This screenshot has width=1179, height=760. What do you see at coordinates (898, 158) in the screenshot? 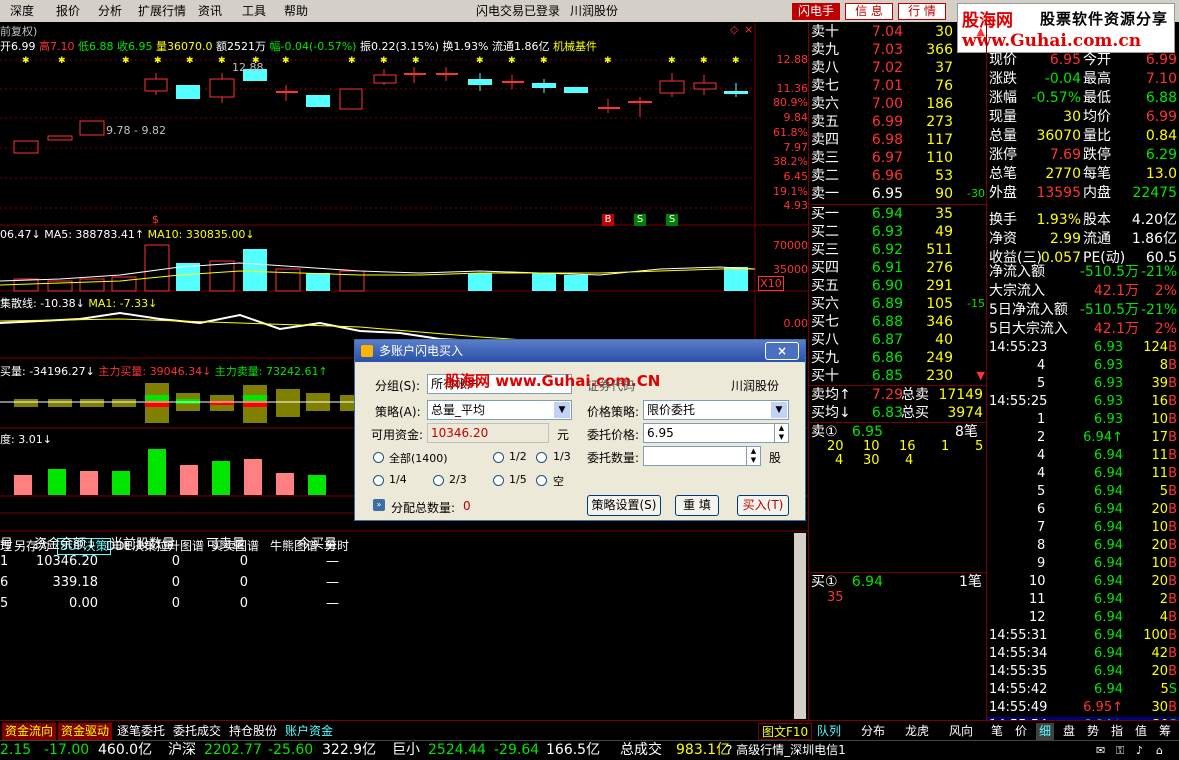
I see `ask-row: 卖三 6.97 110` at bounding box center [898, 158].